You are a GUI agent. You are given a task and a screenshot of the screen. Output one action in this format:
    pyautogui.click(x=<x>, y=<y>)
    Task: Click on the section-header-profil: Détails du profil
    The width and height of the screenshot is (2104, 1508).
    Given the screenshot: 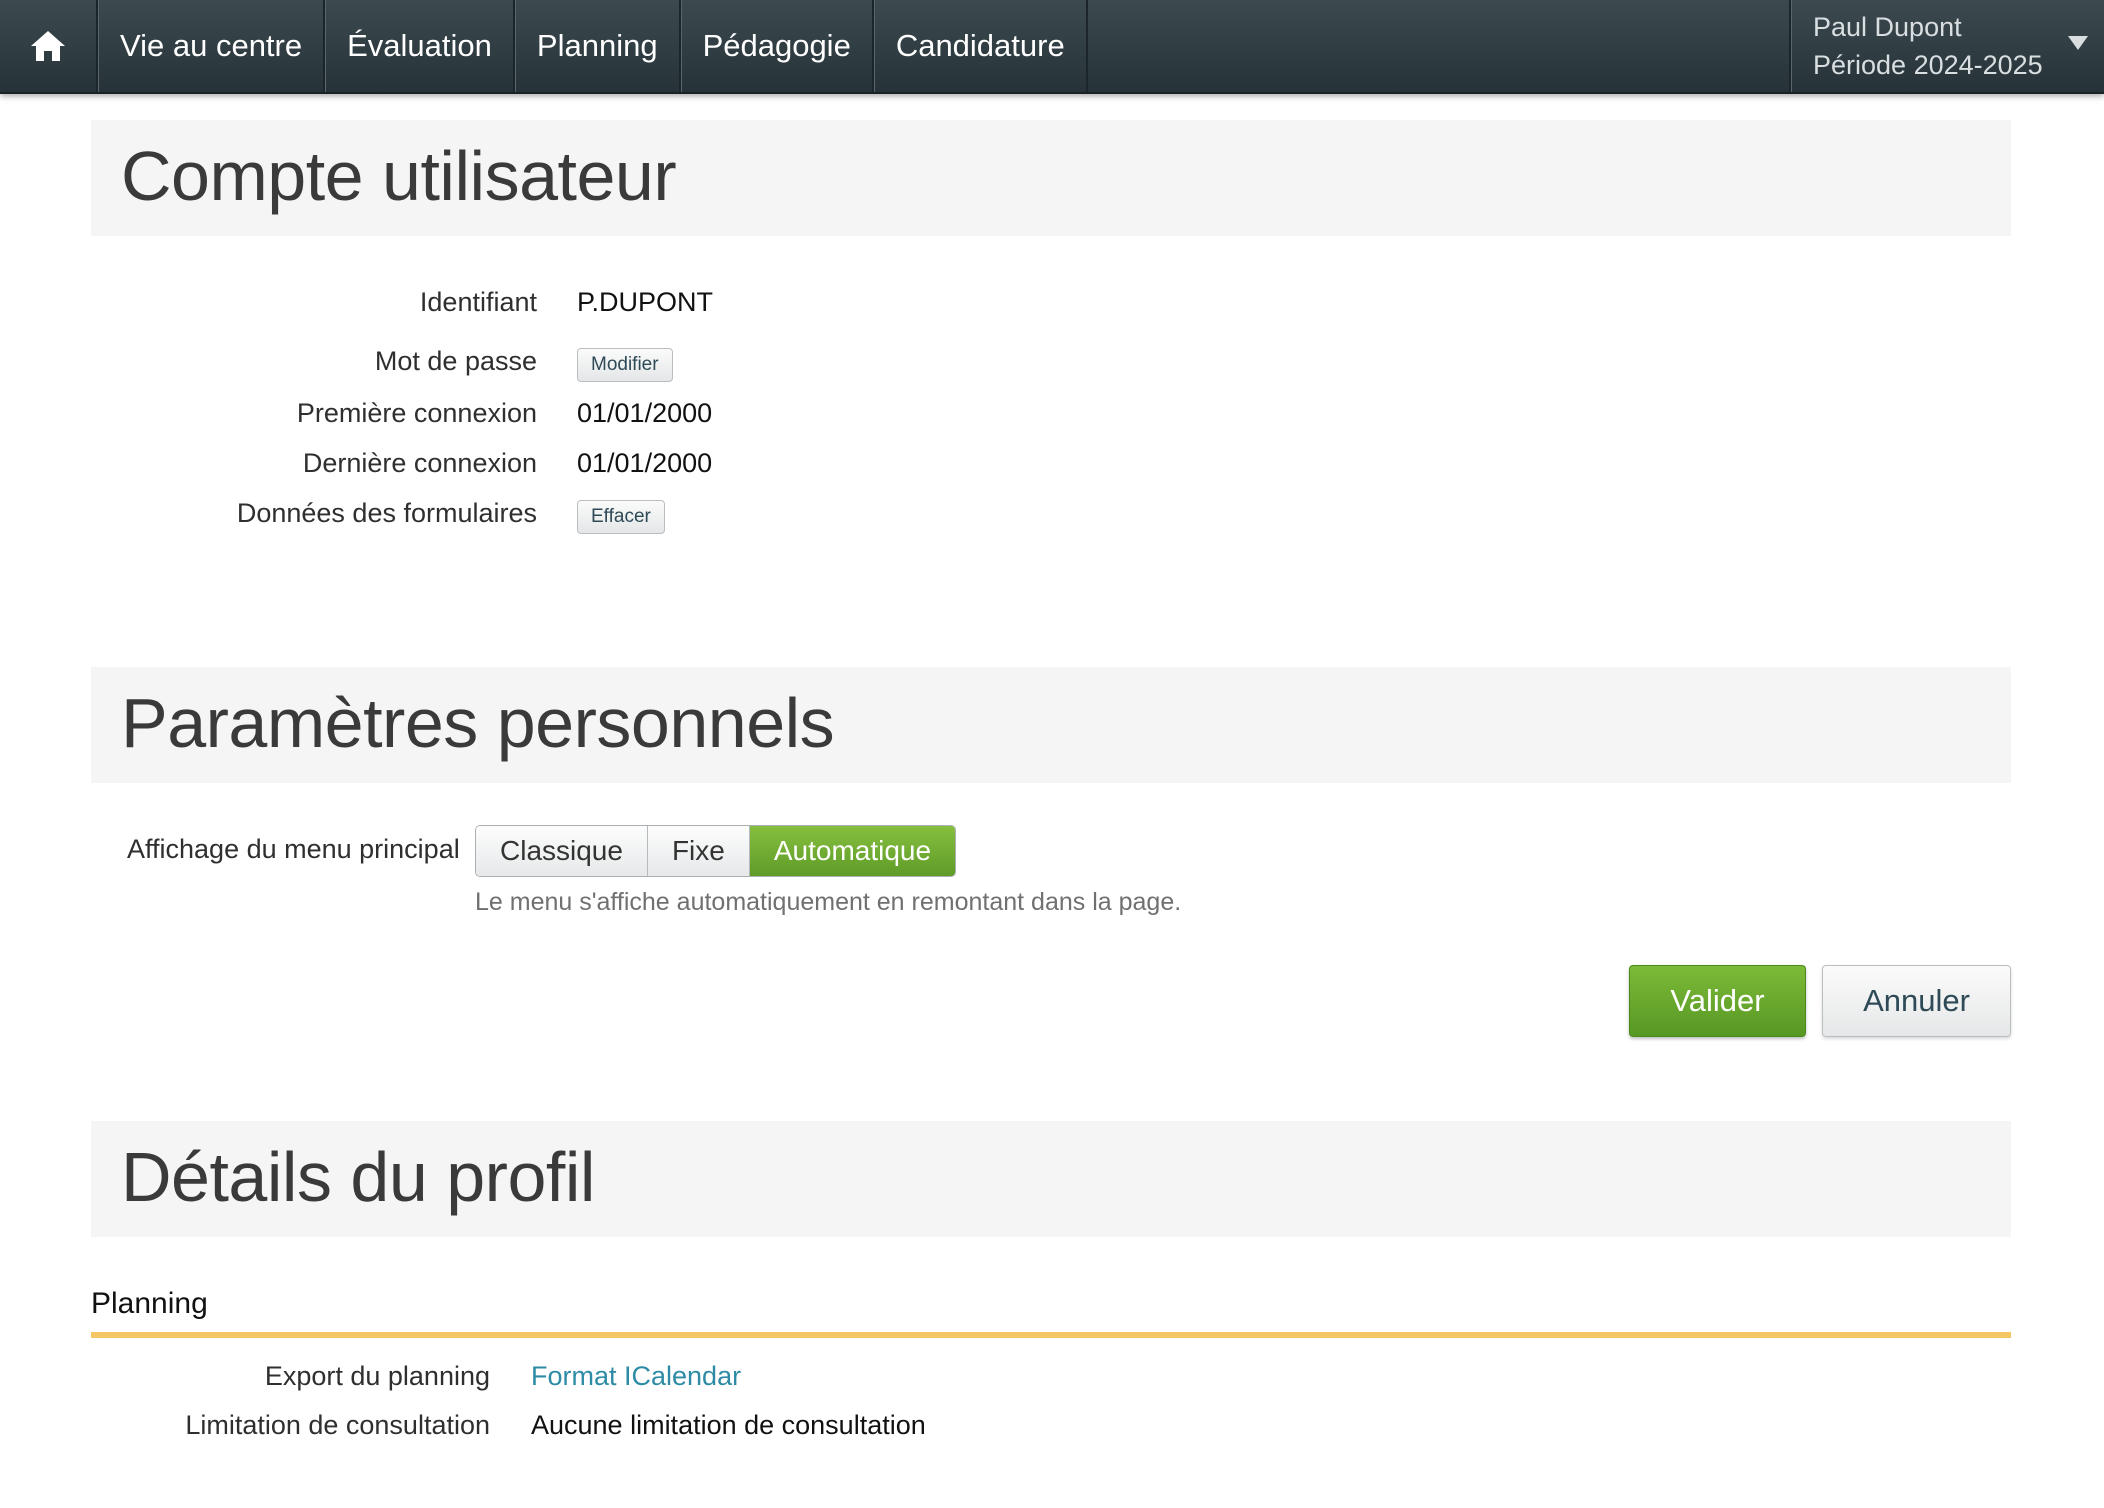 What is the action you would take?
    pyautogui.click(x=1051, y=1179)
    